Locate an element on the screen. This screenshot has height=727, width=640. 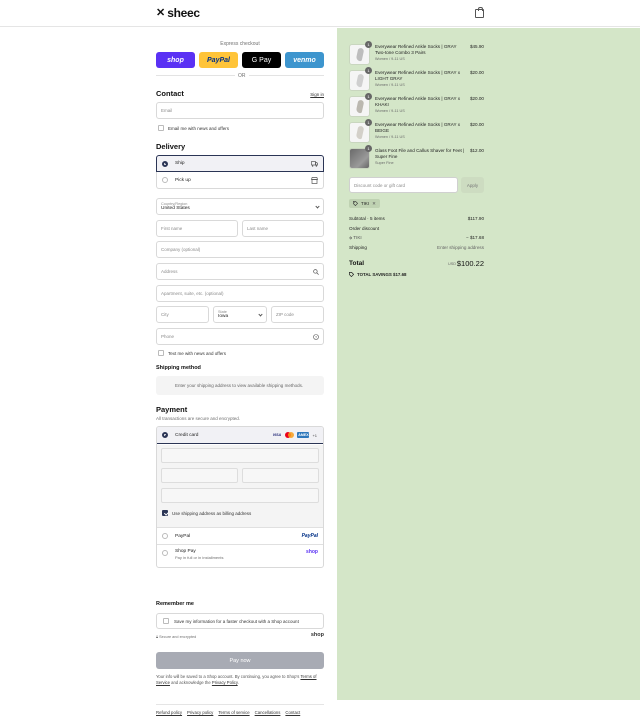
email-field: Email is located at coordinates (240, 110).